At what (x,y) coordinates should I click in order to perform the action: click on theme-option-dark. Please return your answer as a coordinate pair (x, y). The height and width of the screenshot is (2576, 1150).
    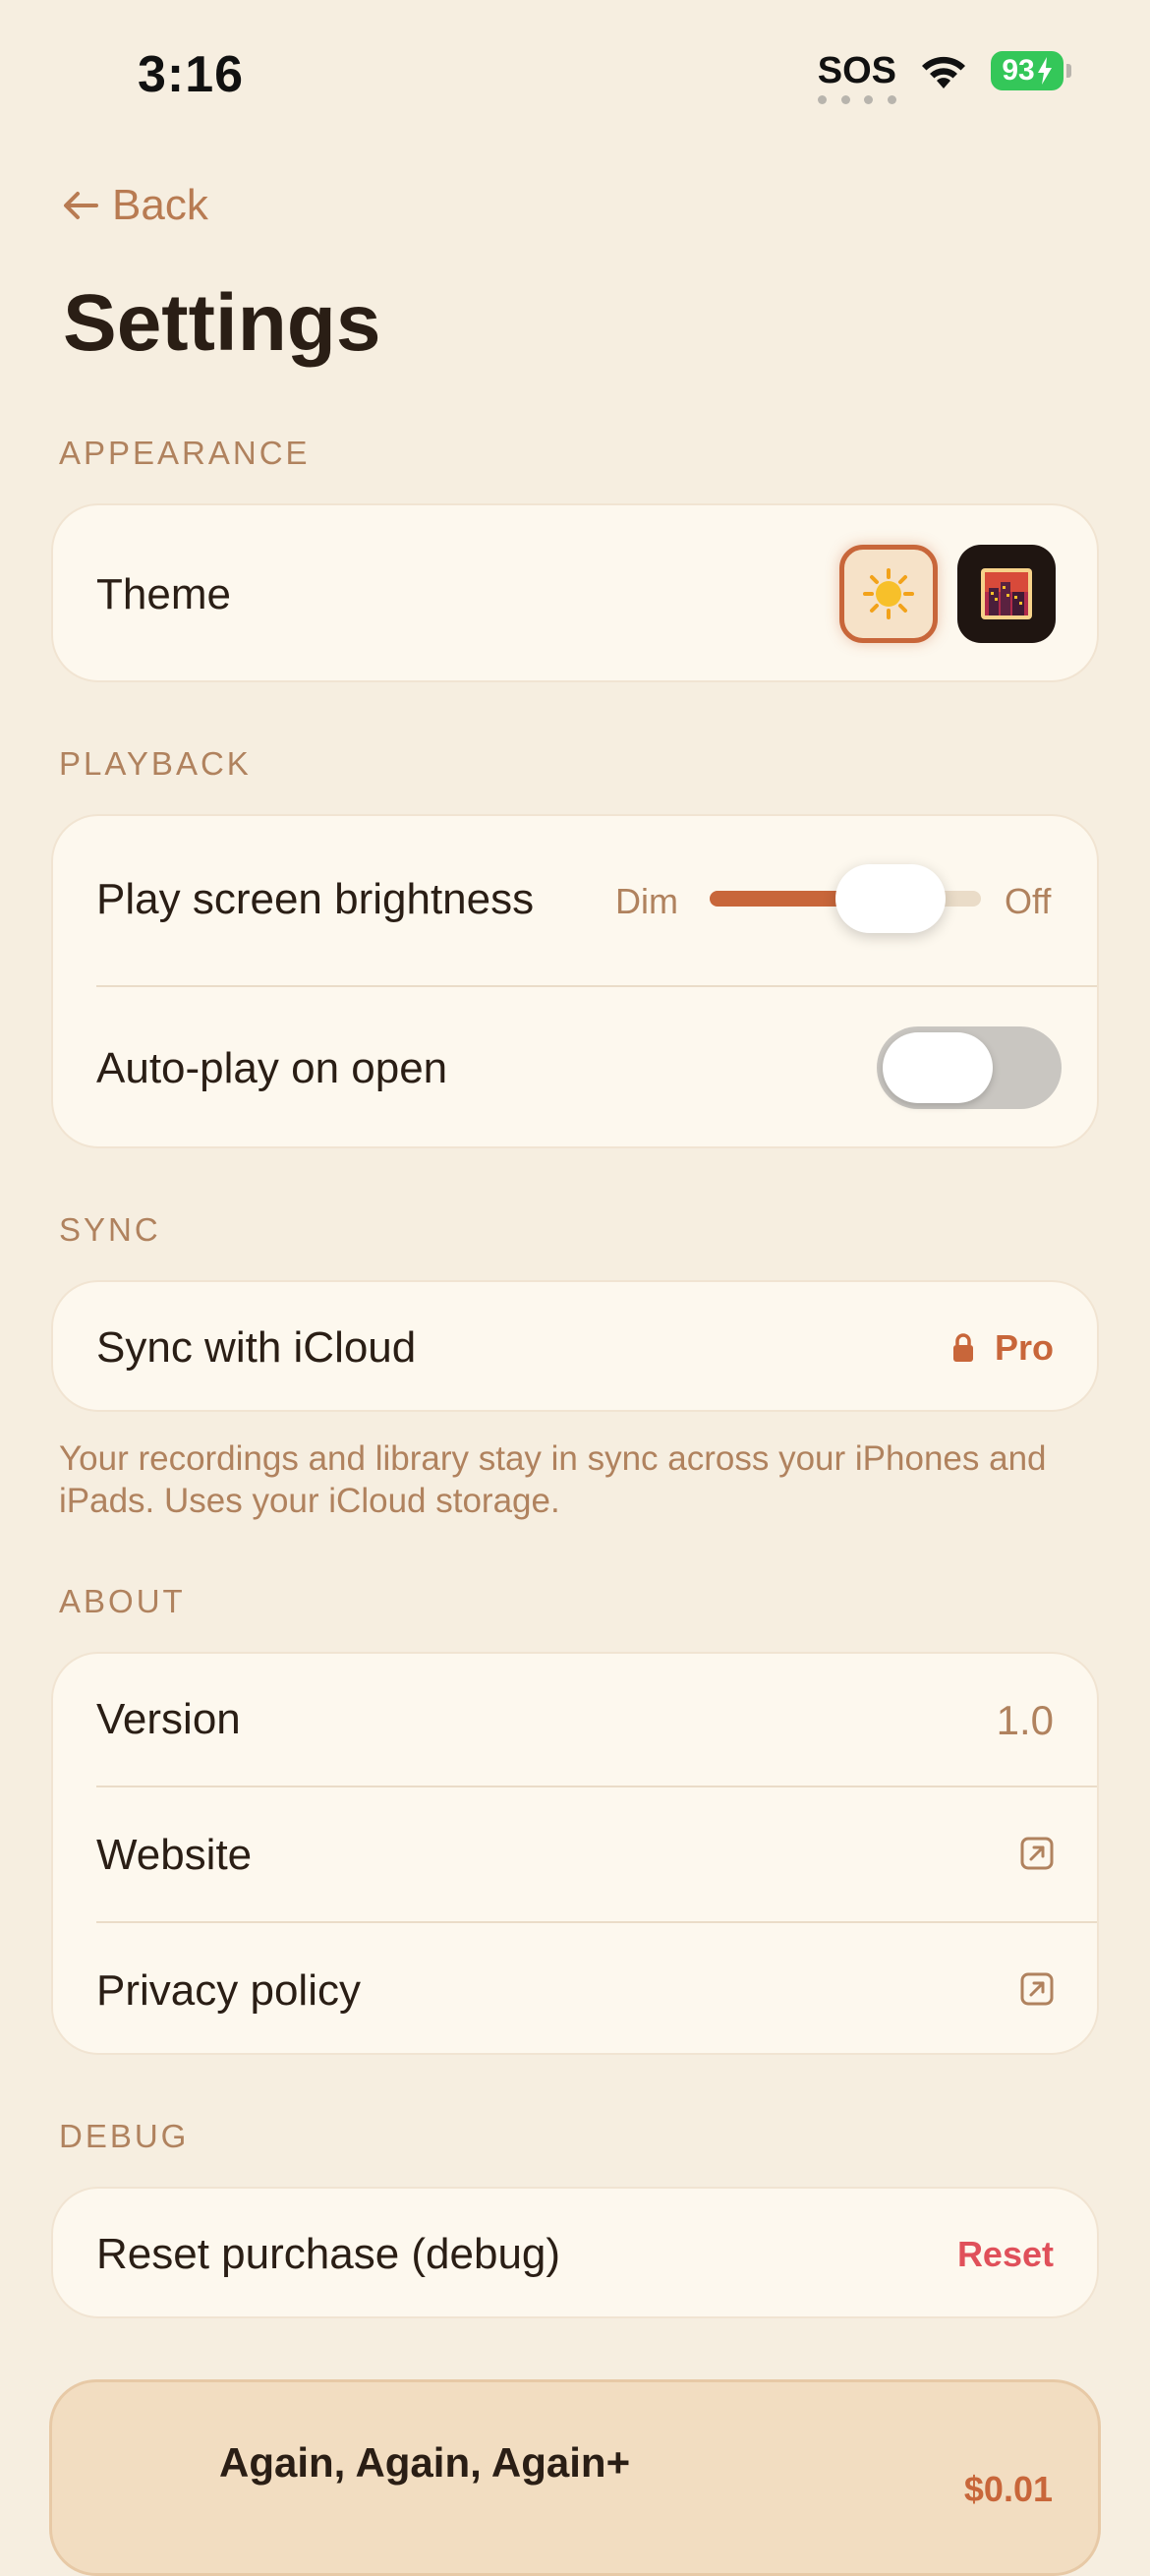
    Looking at the image, I should click on (1006, 594).